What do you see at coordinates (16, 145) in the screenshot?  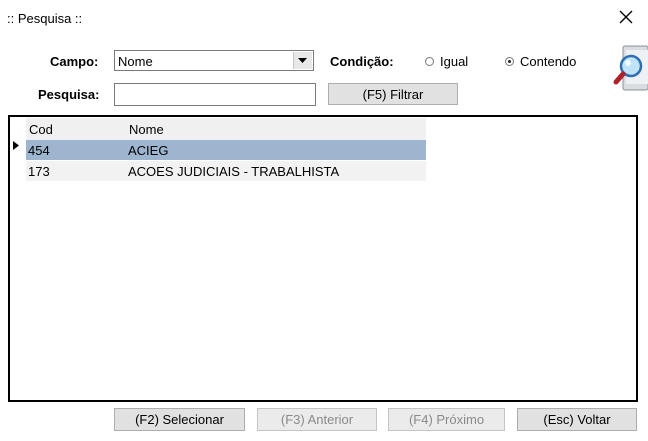 I see `row-pointer-icon` at bounding box center [16, 145].